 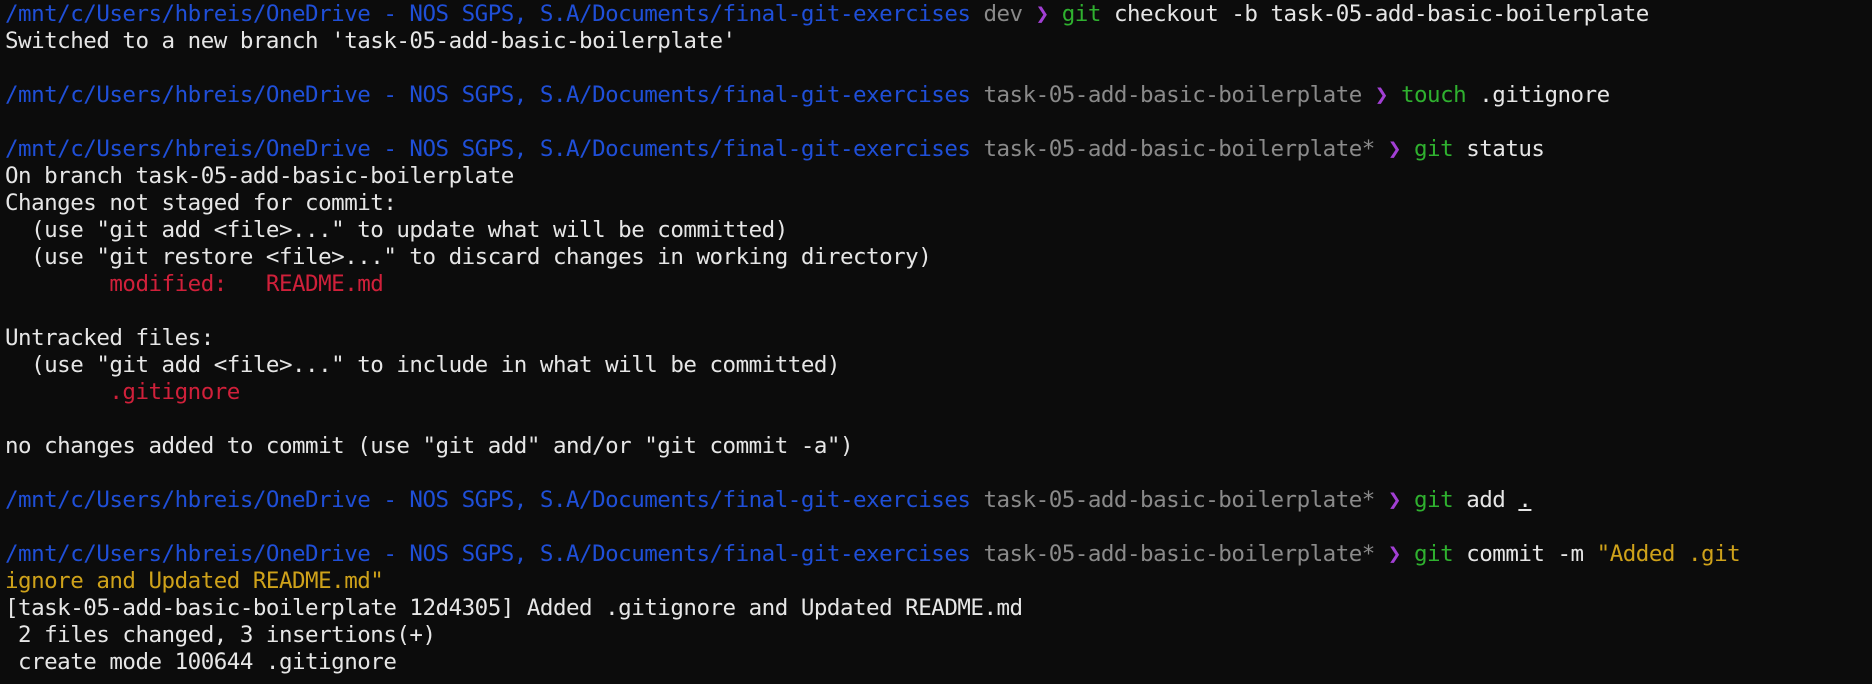 I want to click on output-line: create mode 100644 .gitignore, so click(x=201, y=662).